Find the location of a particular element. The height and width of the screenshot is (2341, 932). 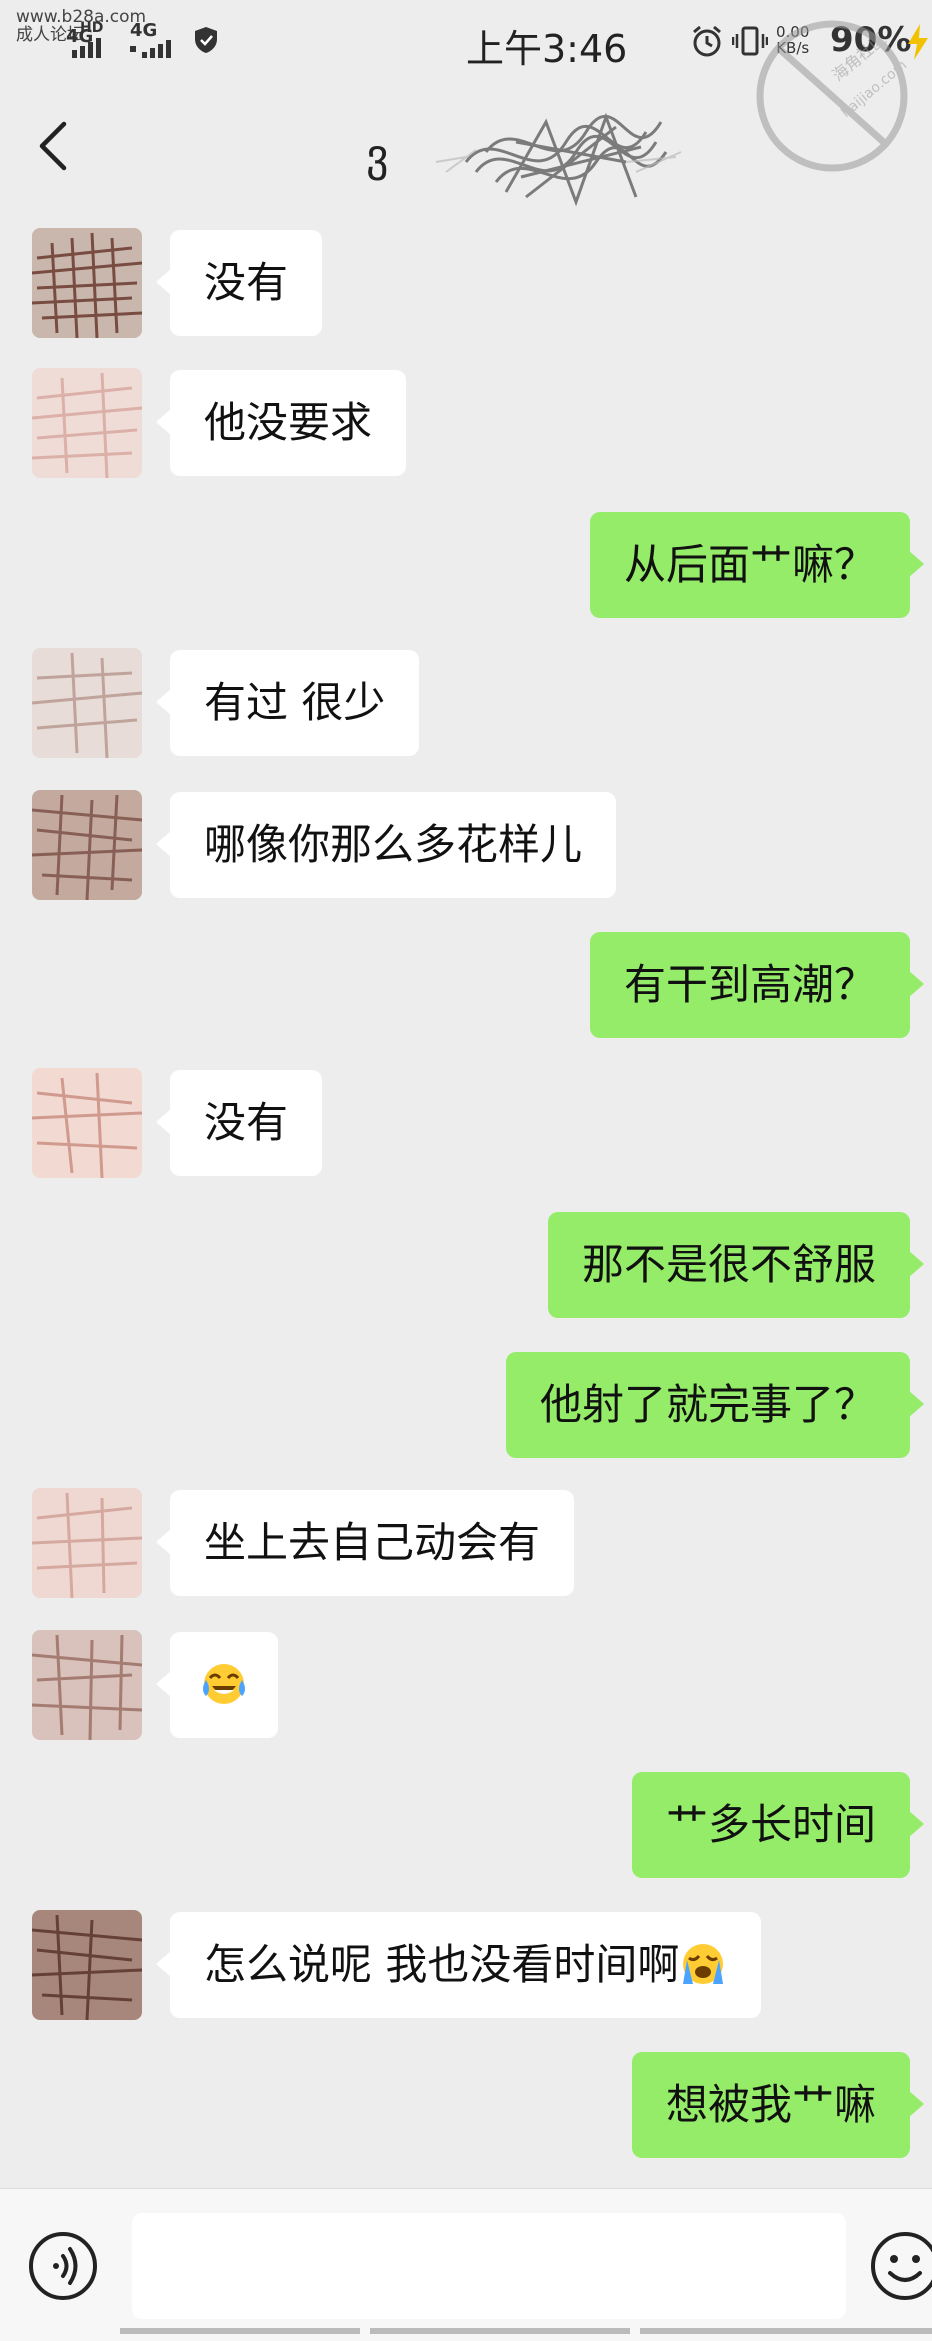

signal-label-2: 4G is located at coordinates (144, 30).